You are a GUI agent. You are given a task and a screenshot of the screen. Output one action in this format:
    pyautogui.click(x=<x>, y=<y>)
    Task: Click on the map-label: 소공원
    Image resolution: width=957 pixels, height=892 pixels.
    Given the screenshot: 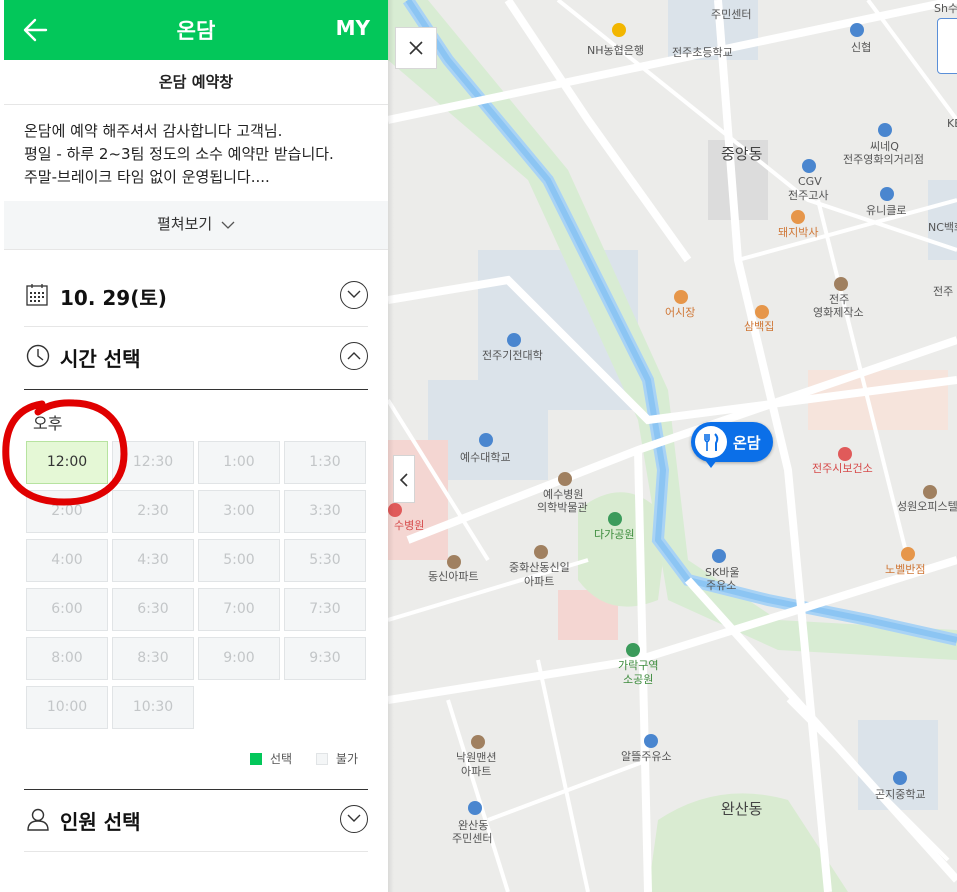 What is the action you would take?
    pyautogui.click(x=638, y=679)
    